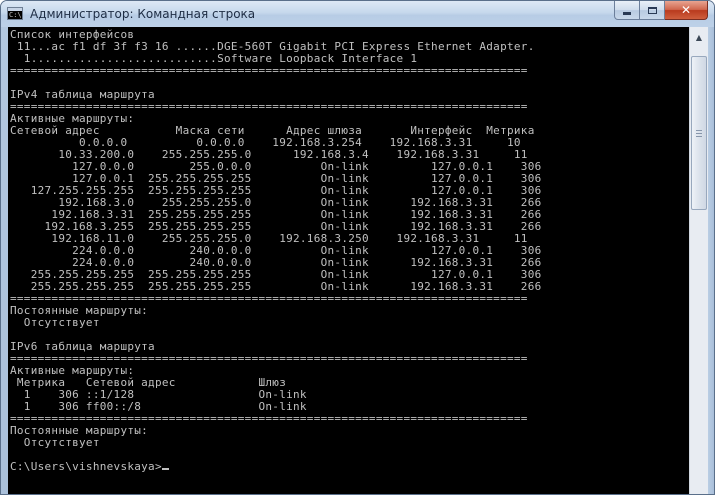  I want to click on cmd-icon: C:\, so click(15, 13).